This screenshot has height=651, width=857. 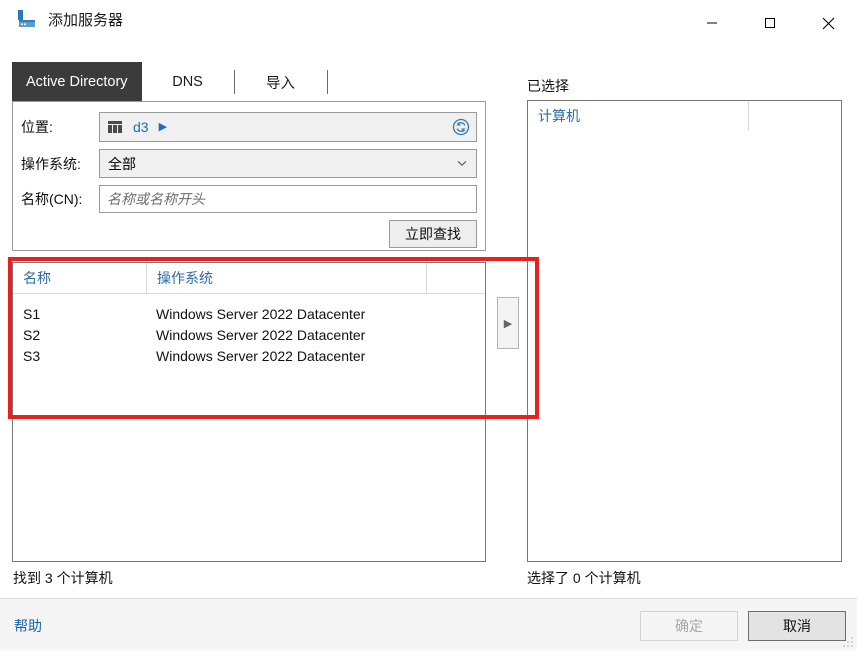 What do you see at coordinates (455, 278) in the screenshot?
I see `results-column-extra` at bounding box center [455, 278].